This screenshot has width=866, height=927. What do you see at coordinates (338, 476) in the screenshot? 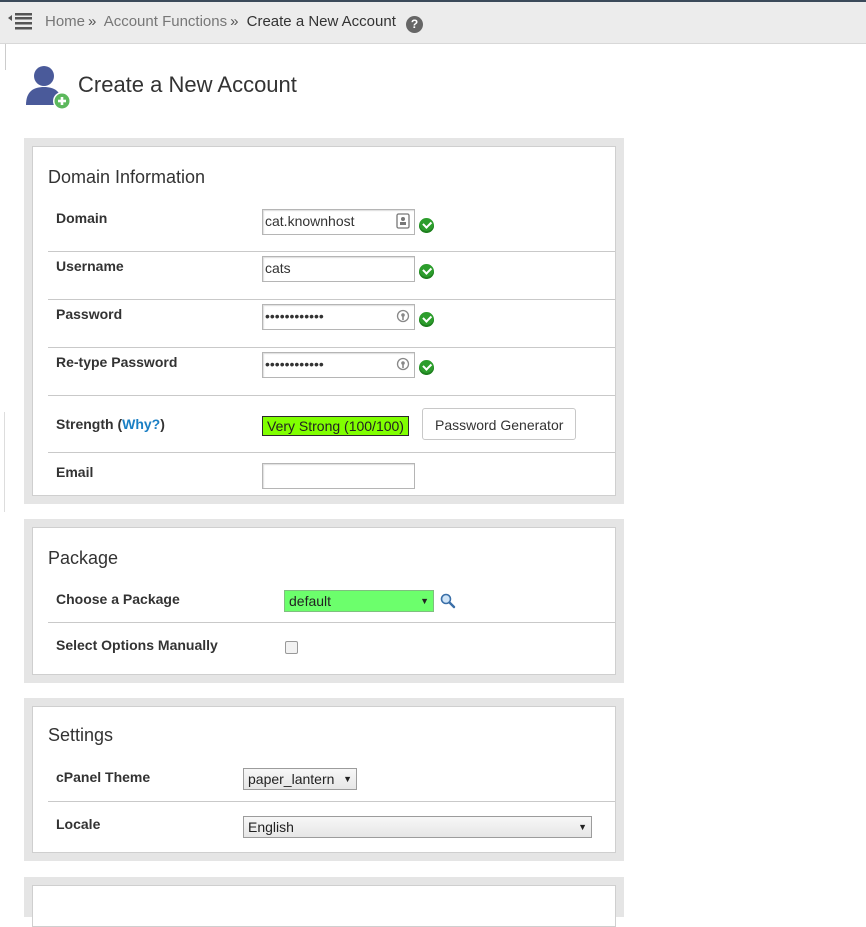
I see `email-input` at bounding box center [338, 476].